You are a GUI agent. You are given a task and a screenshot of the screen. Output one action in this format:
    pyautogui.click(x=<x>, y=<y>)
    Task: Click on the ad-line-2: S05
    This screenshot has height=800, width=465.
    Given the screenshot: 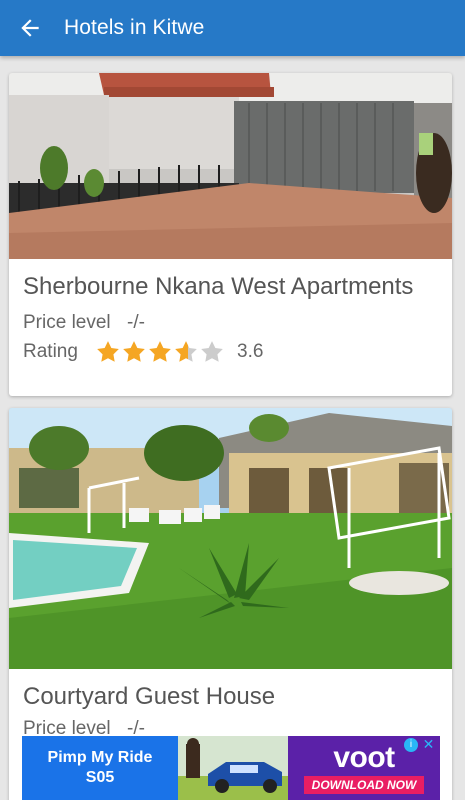 What is the action you would take?
    pyautogui.click(x=100, y=777)
    